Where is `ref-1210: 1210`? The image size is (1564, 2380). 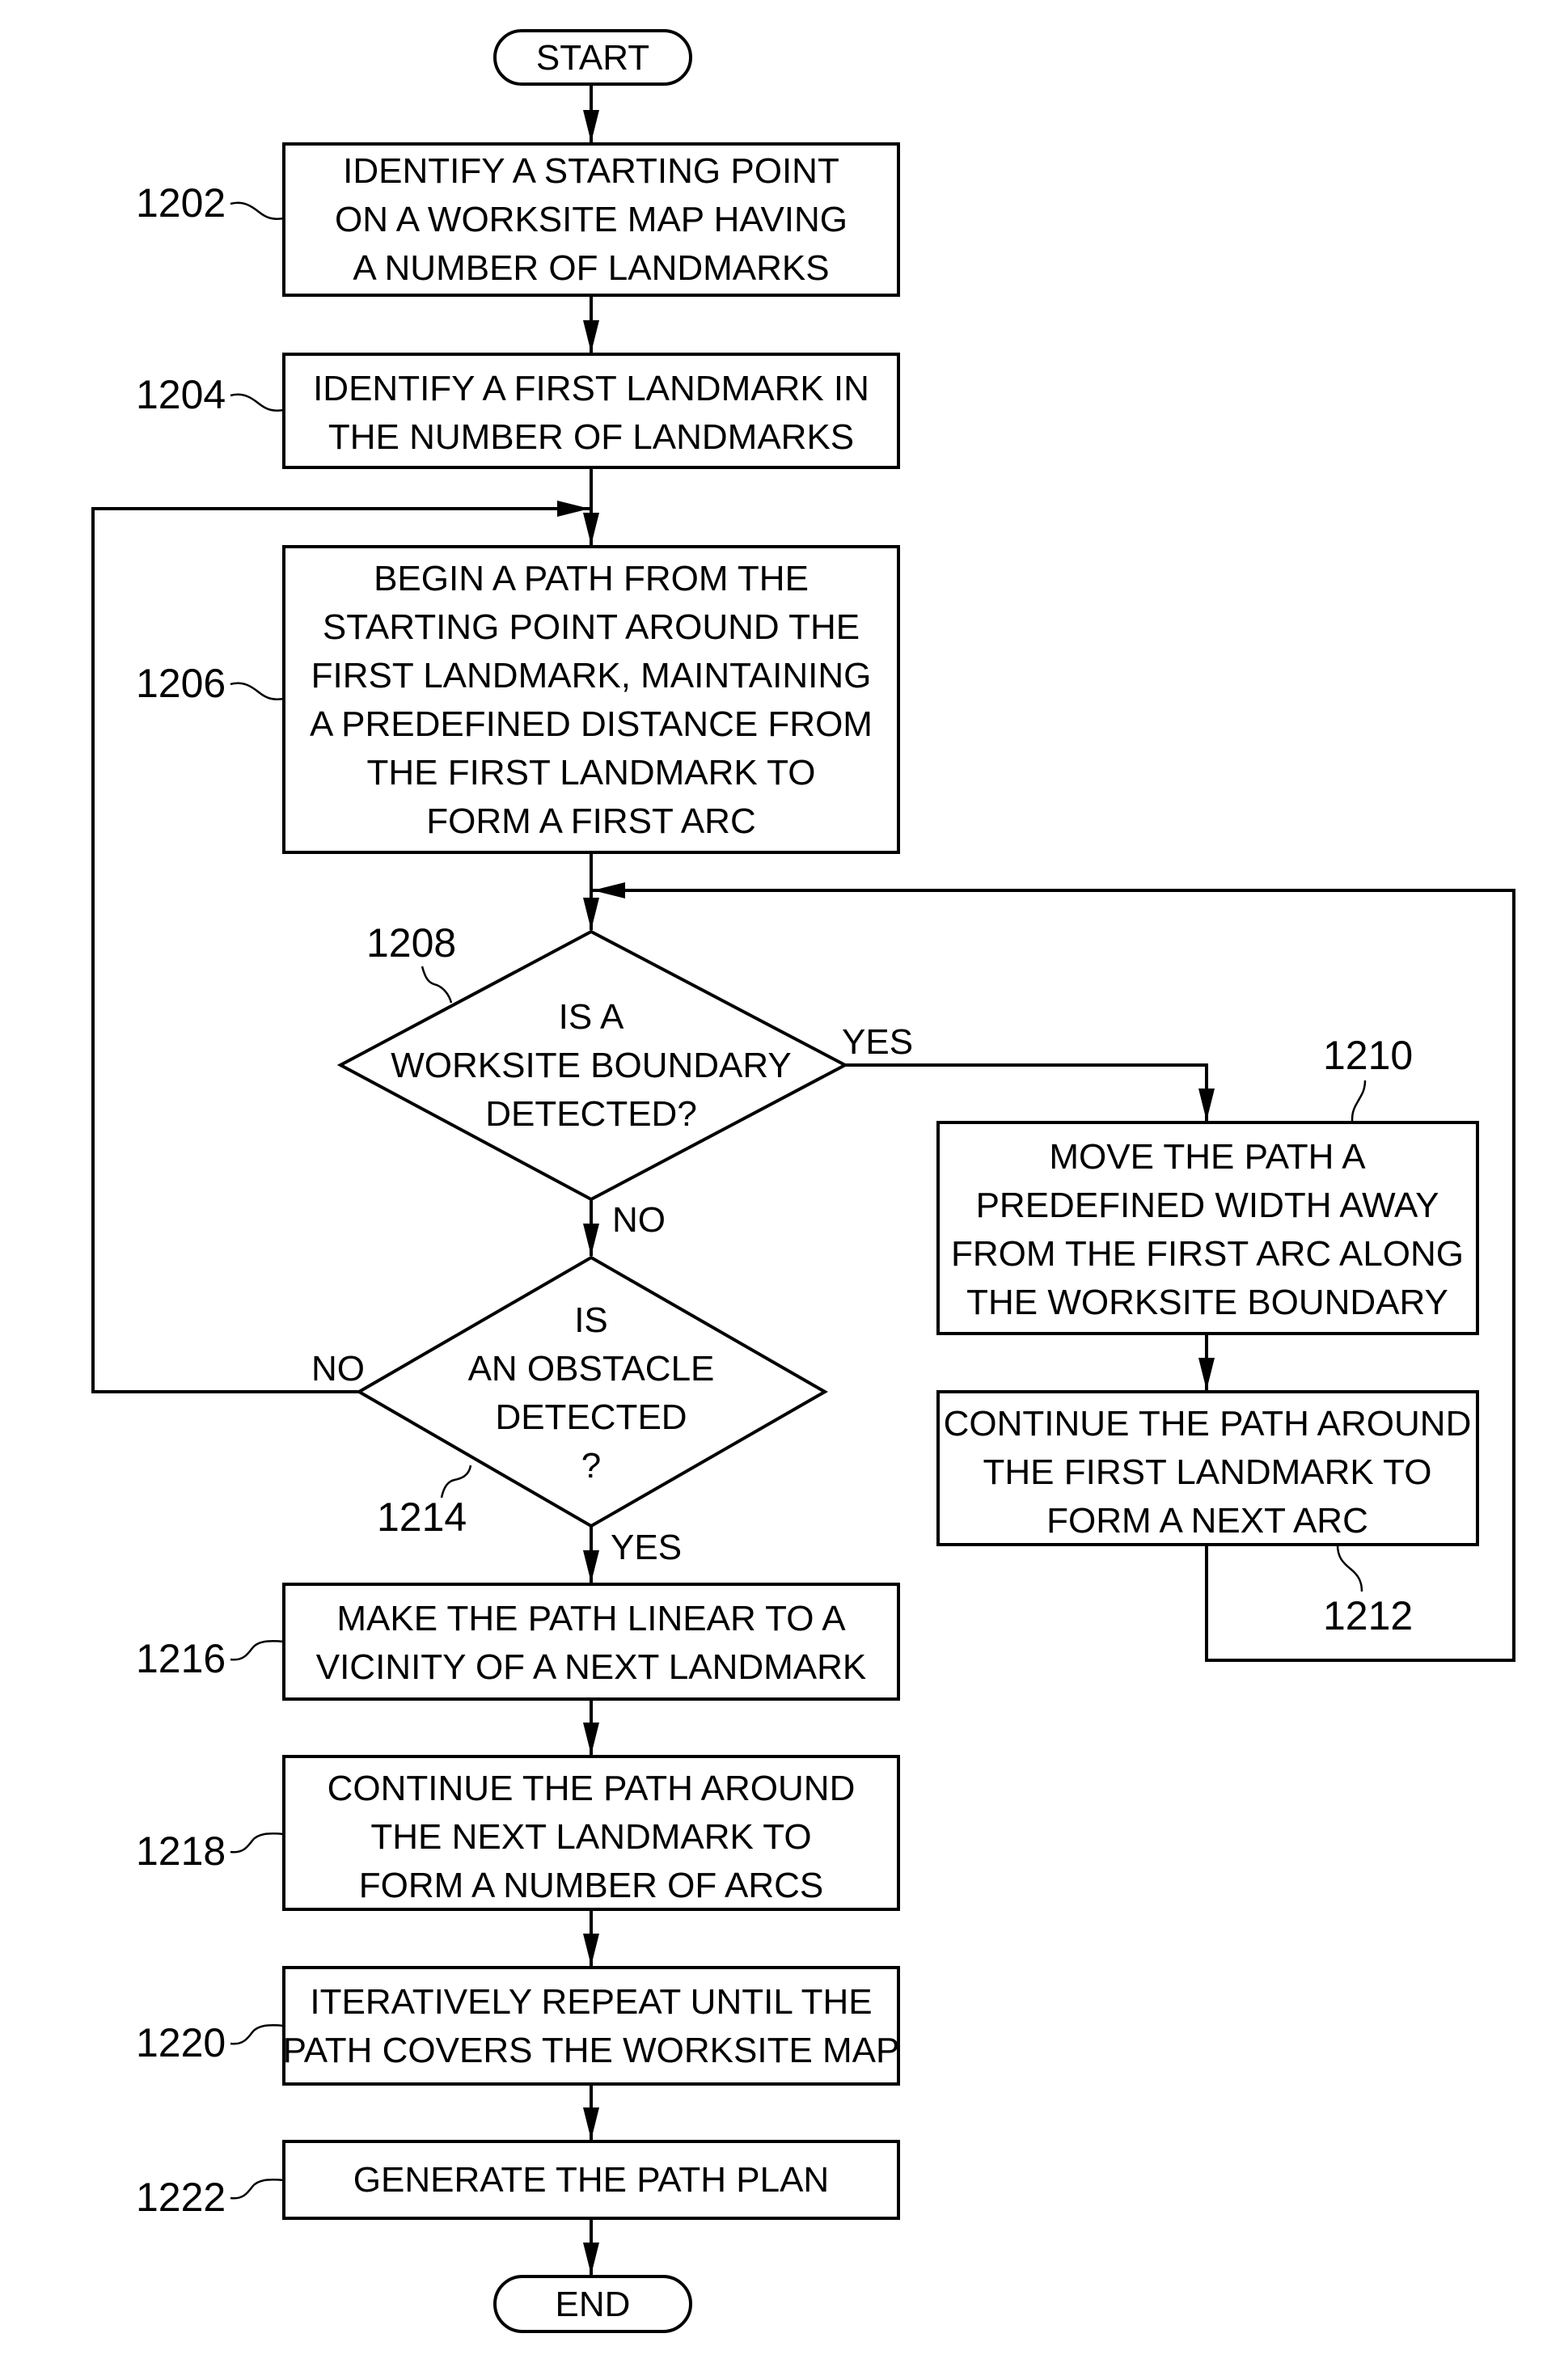
ref-1210: 1210 is located at coordinates (1368, 1055).